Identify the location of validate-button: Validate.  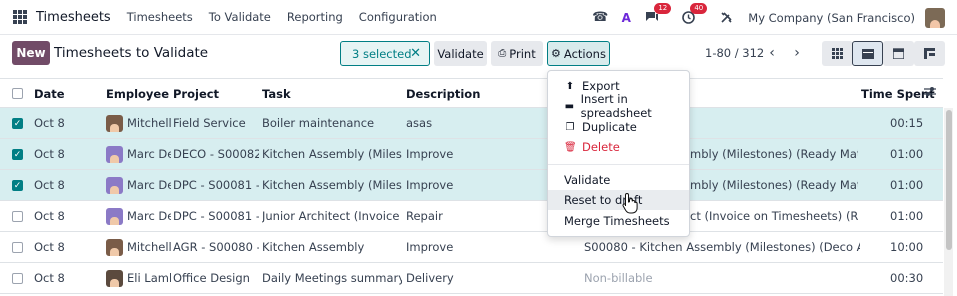
(460, 53).